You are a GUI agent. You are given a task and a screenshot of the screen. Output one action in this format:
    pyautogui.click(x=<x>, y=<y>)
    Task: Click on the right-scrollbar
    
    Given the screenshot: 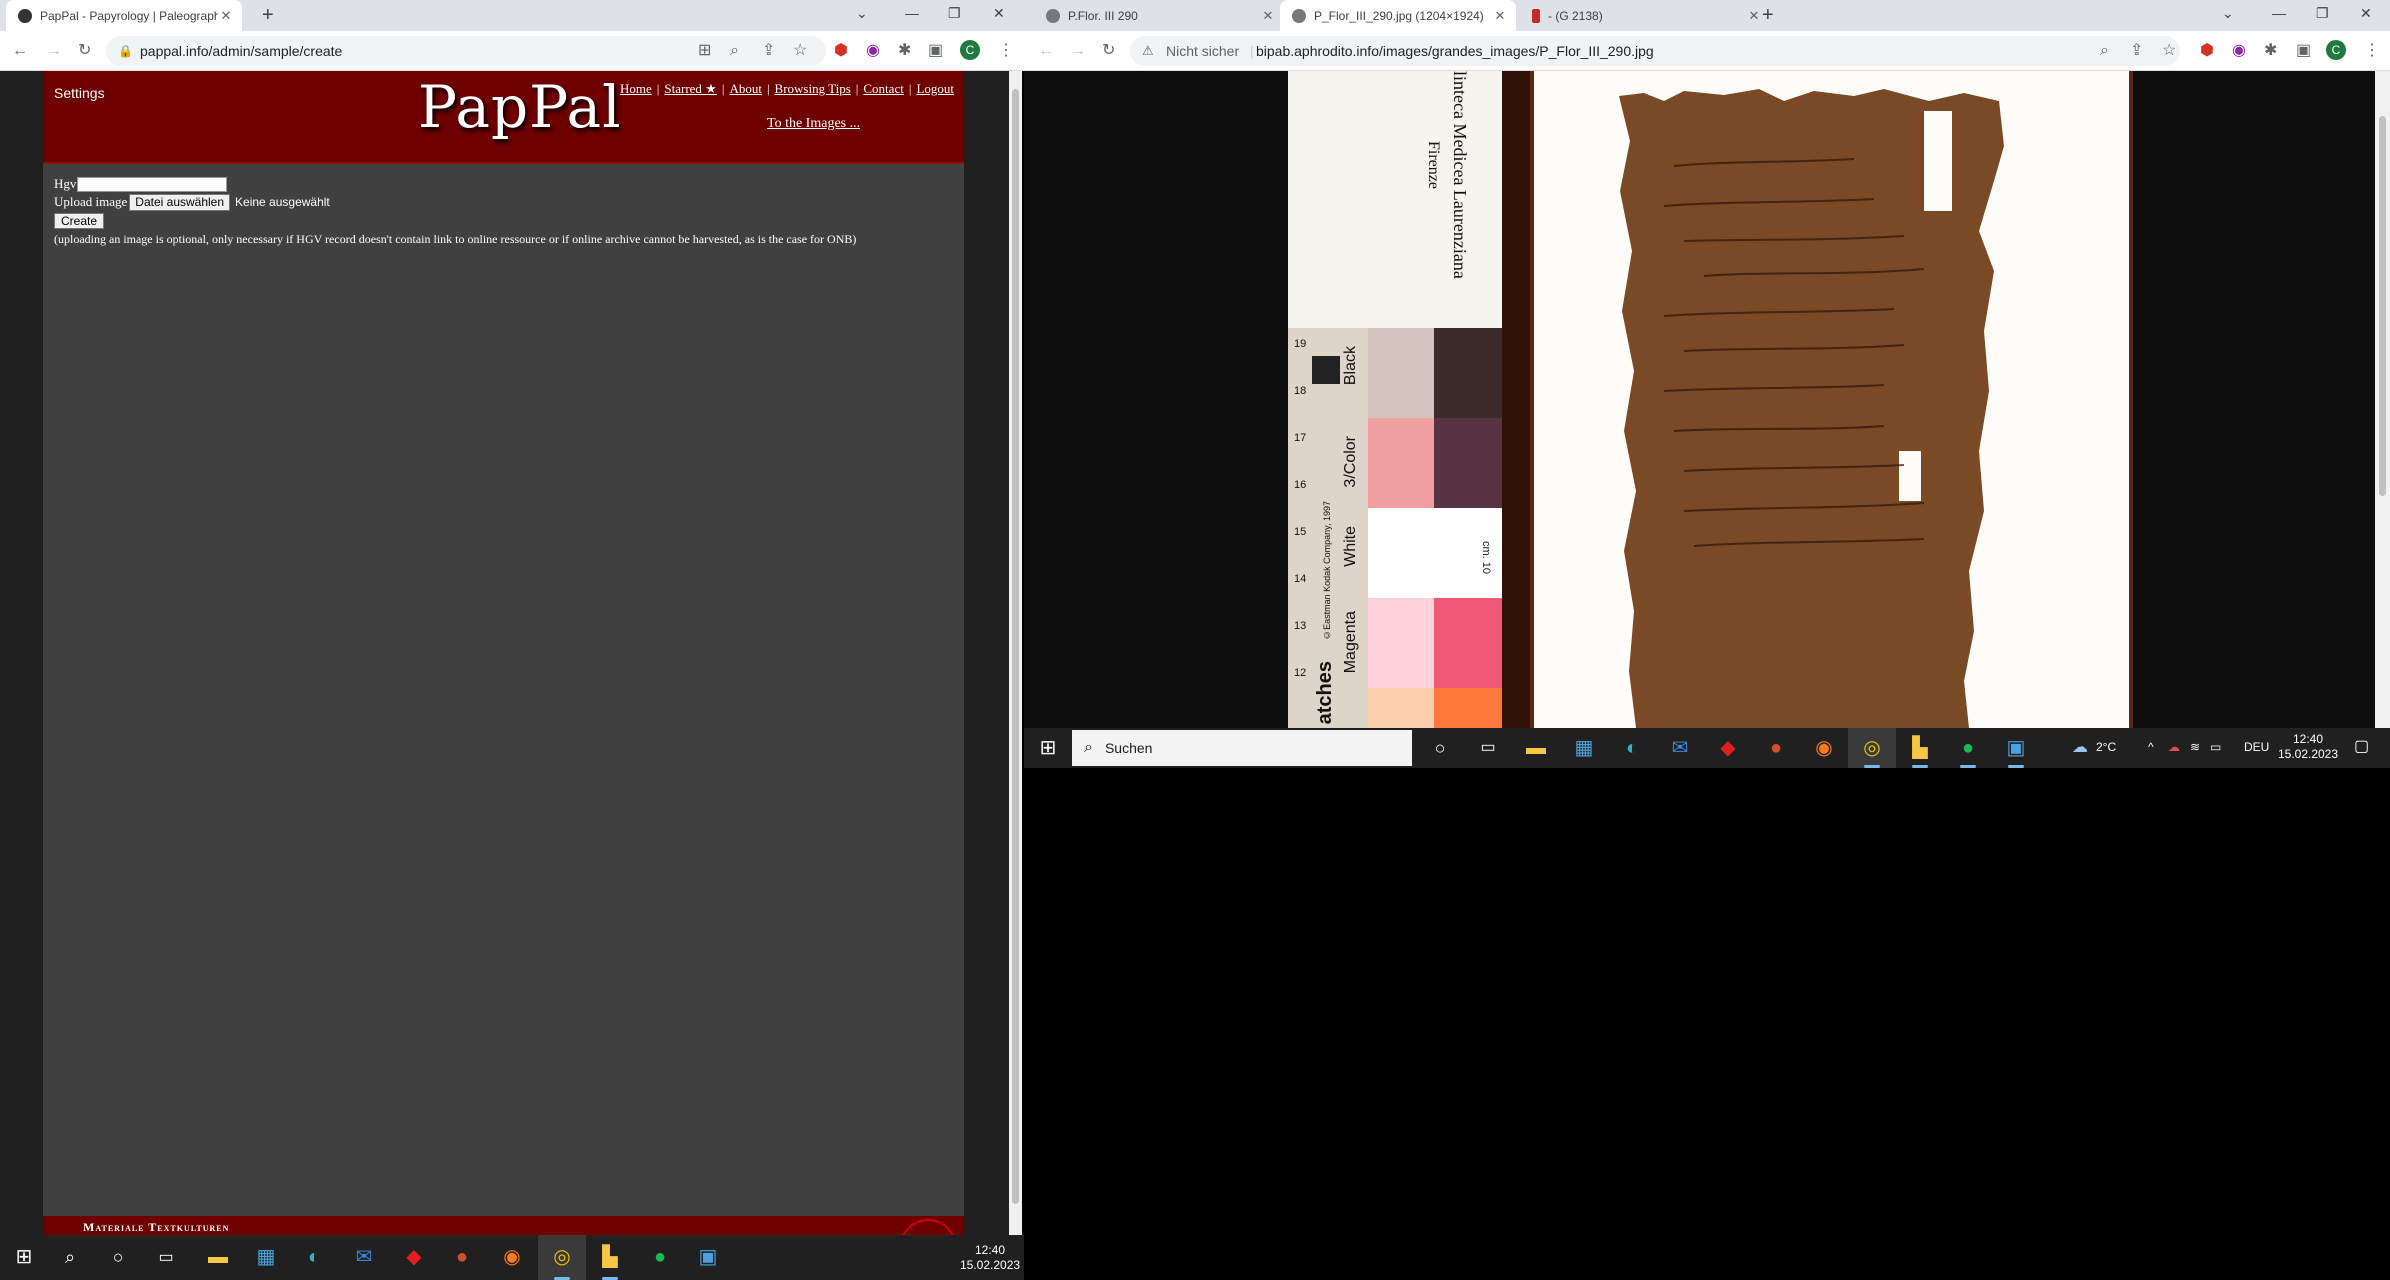 What is the action you would take?
    pyautogui.click(x=2382, y=399)
    